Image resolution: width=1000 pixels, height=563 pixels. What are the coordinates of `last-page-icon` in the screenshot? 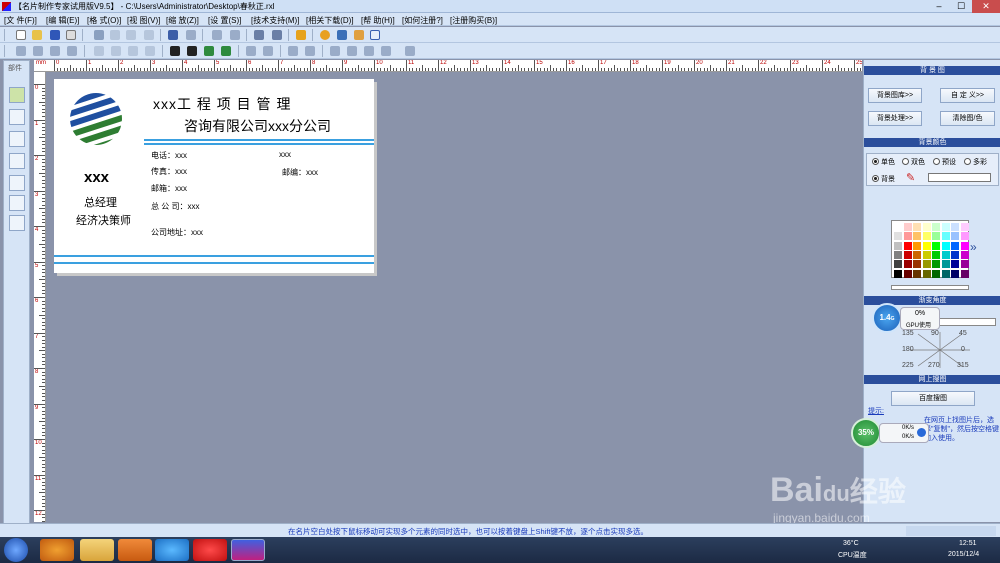 It's located at (386, 51).